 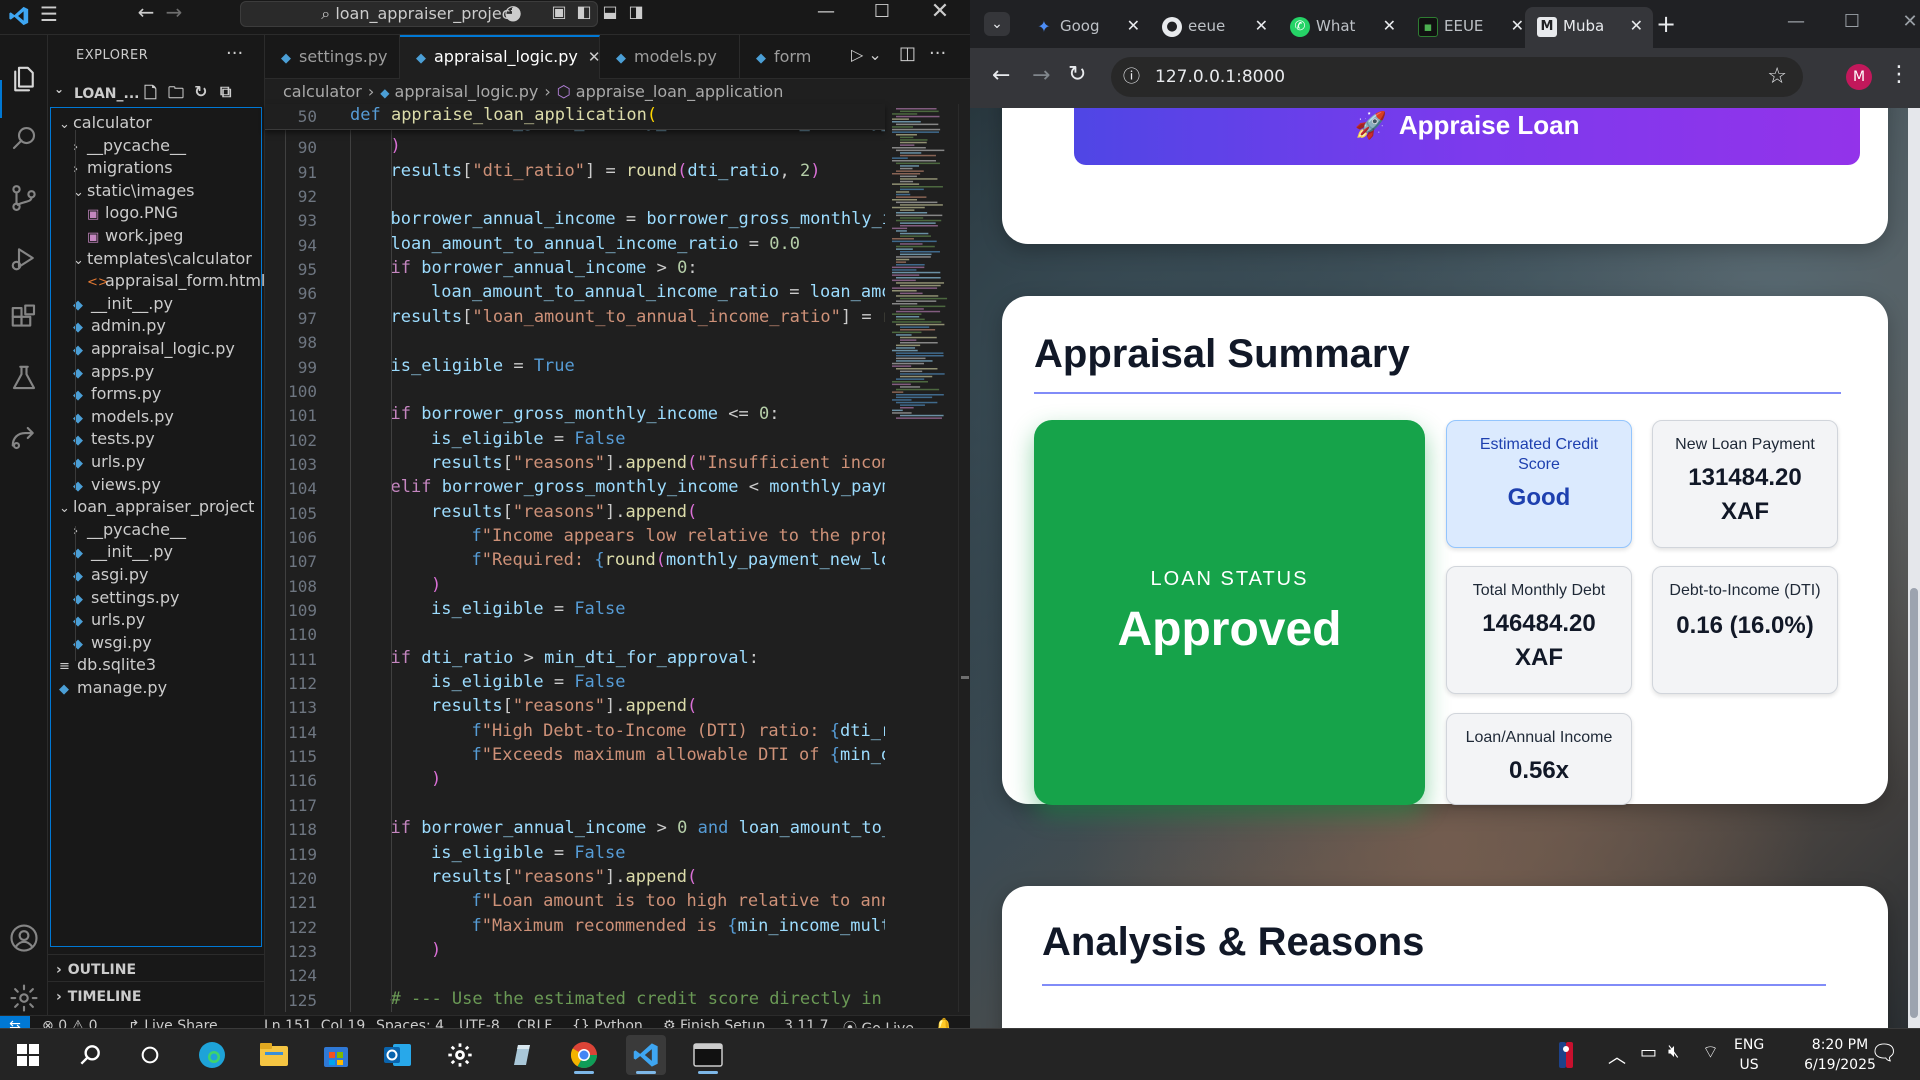 What do you see at coordinates (1749, 1055) in the screenshot?
I see `language-indicator: ENG US` at bounding box center [1749, 1055].